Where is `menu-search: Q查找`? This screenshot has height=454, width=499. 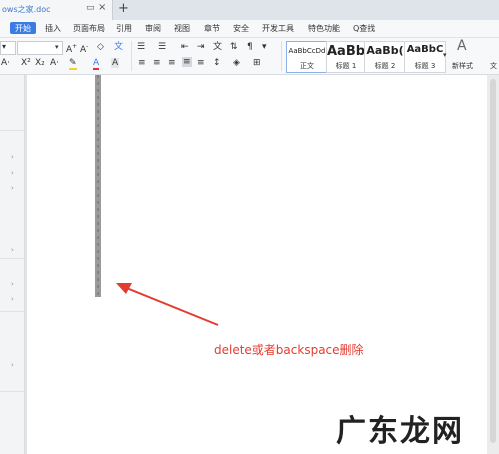 menu-search: Q查找 is located at coordinates (364, 28).